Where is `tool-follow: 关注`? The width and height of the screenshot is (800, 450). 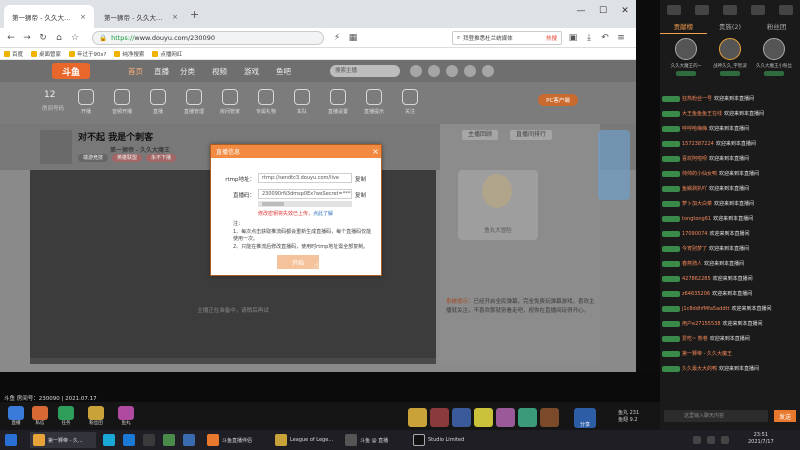
tool-follow: 关注 is located at coordinates (410, 102).